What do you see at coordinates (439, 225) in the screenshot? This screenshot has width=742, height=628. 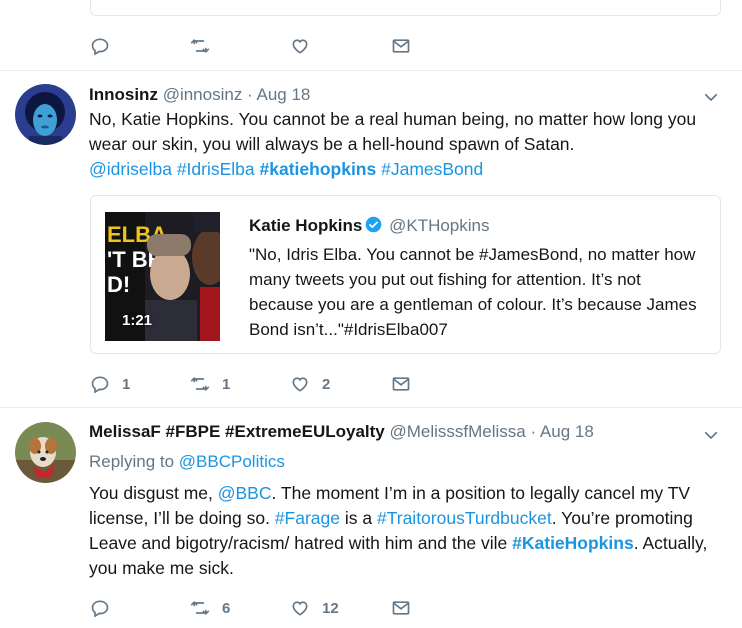 I see `quoted-author-handle: @KTHopkins` at bounding box center [439, 225].